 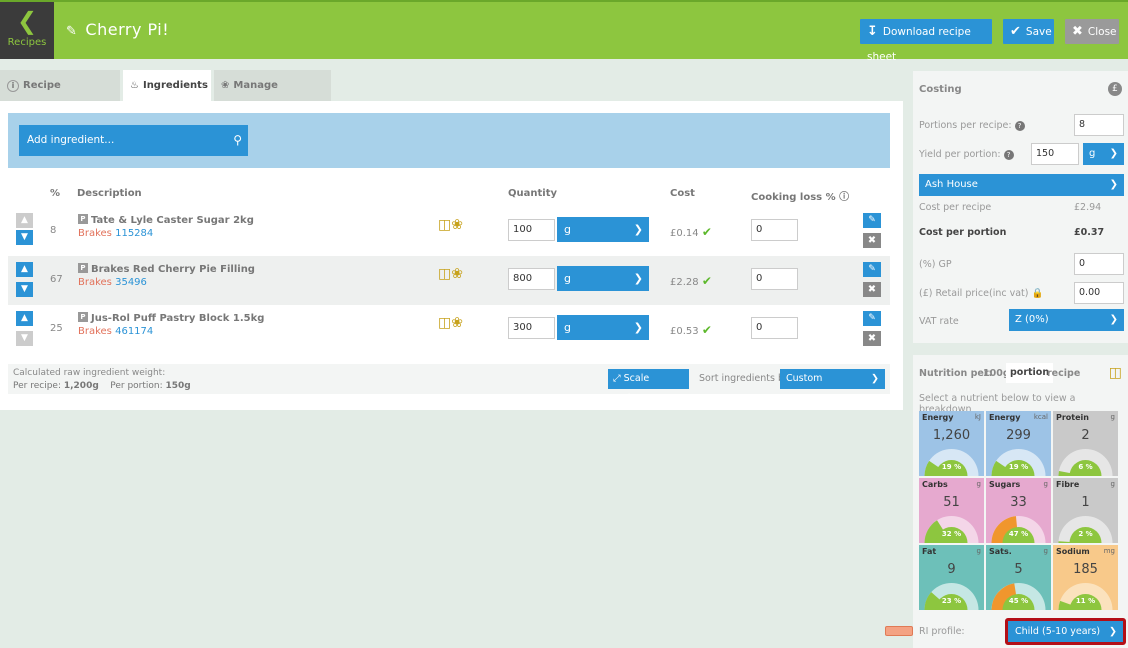 What do you see at coordinates (1065, 631) in the screenshot?
I see `ri-profile-select: Child (5-10 years) ❯` at bounding box center [1065, 631].